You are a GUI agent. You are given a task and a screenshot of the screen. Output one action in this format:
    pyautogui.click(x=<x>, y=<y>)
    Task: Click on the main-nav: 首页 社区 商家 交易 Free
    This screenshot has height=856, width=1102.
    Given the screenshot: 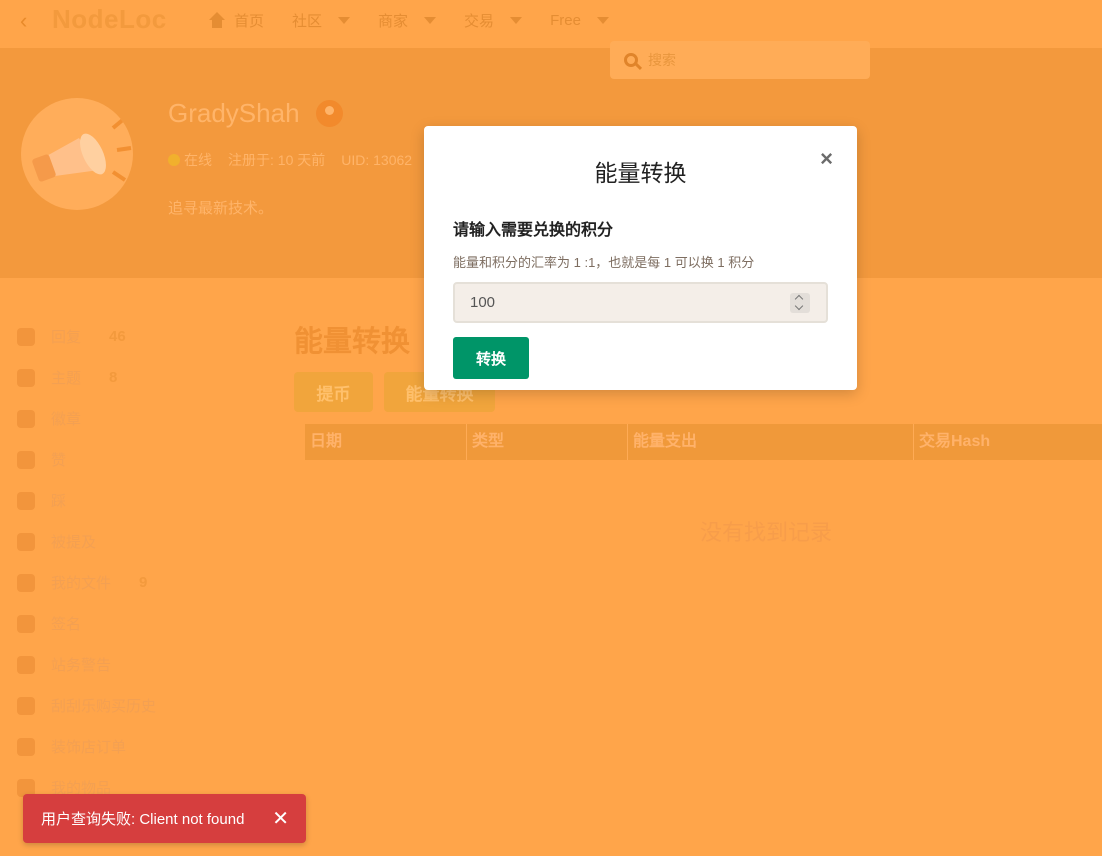 What is the action you would take?
    pyautogui.click(x=408, y=20)
    